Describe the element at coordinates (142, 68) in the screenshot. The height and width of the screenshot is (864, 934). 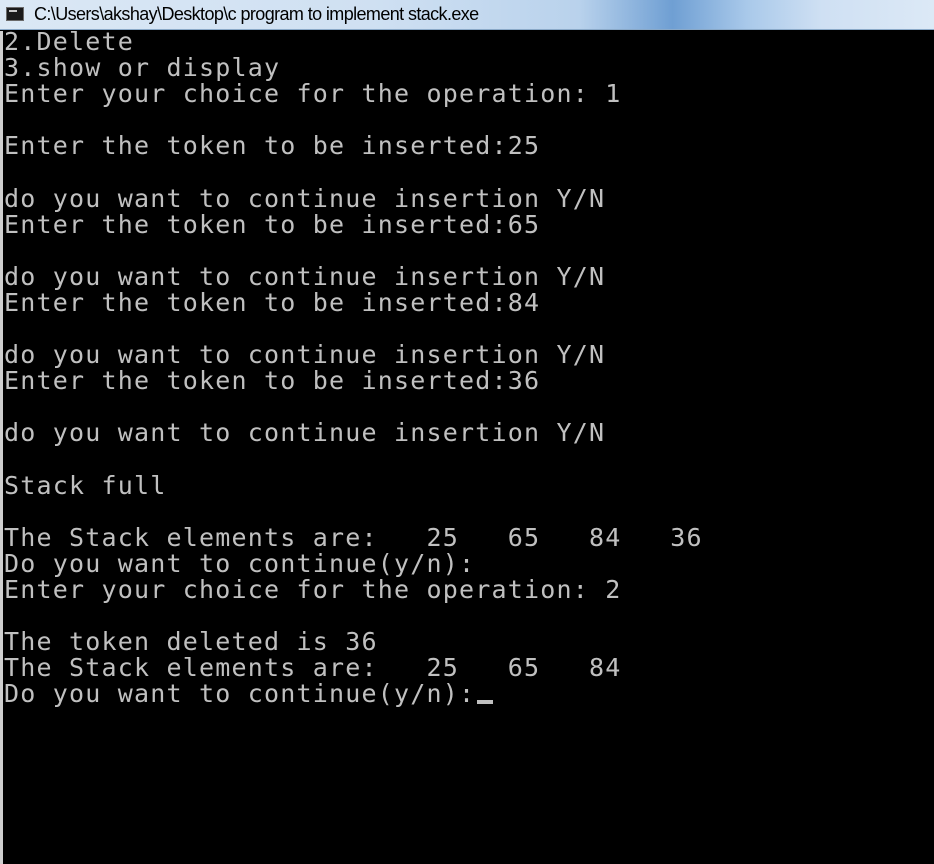
I see `console-line: 3.show or display` at that location.